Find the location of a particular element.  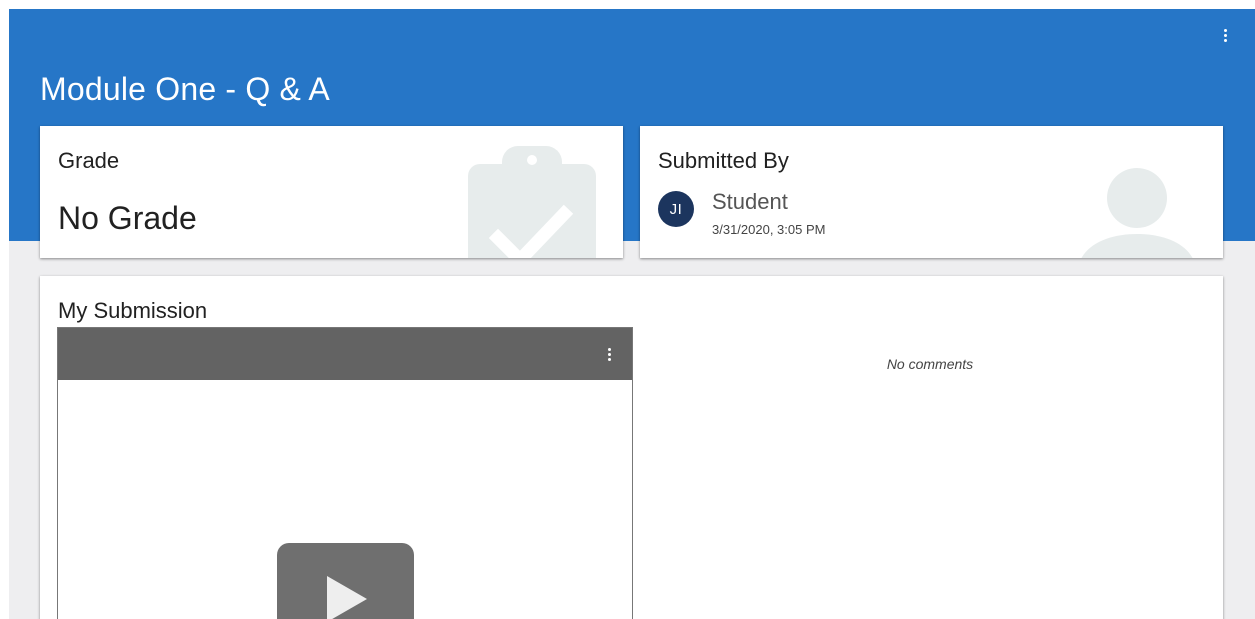

play-button is located at coordinates (345, 581).